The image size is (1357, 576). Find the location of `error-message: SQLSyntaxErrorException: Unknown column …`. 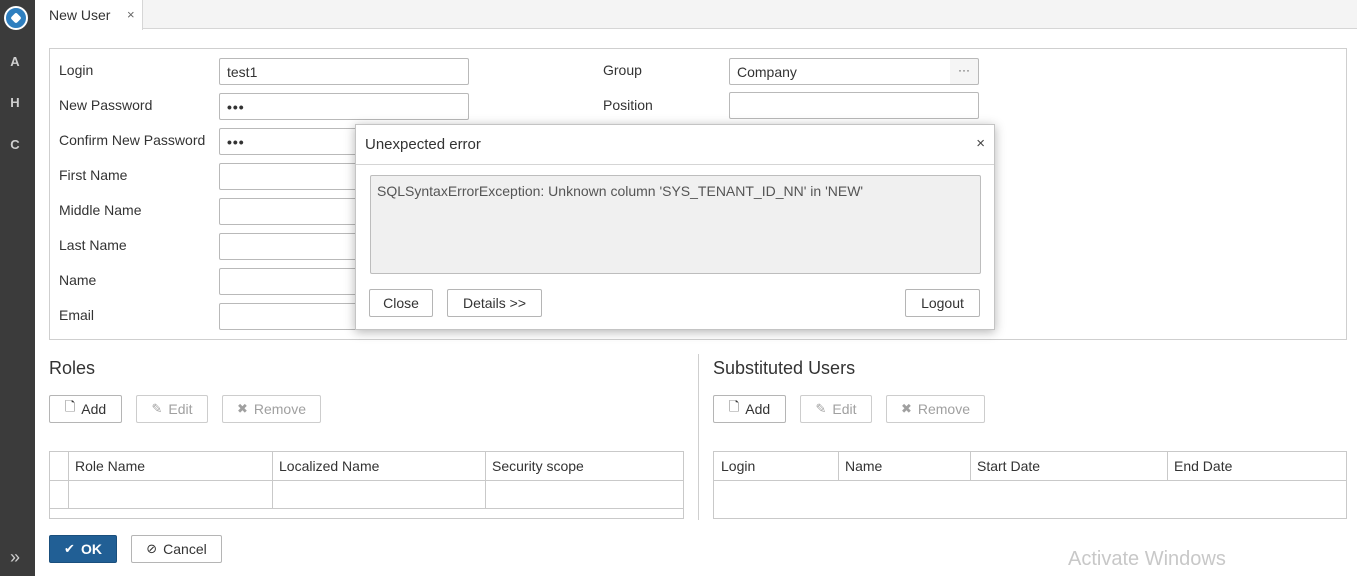

error-message: SQLSyntaxErrorException: Unknown column … is located at coordinates (675, 224).